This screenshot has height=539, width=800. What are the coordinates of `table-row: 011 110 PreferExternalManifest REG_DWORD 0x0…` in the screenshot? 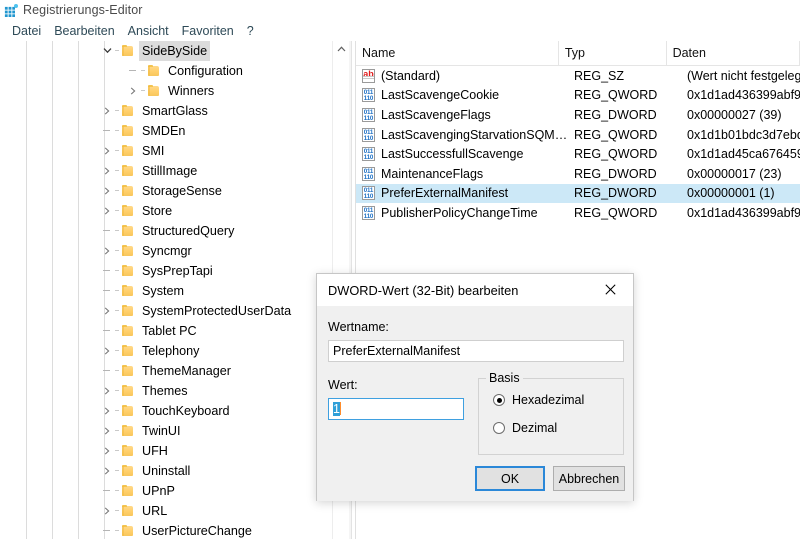 It's located at (578, 193).